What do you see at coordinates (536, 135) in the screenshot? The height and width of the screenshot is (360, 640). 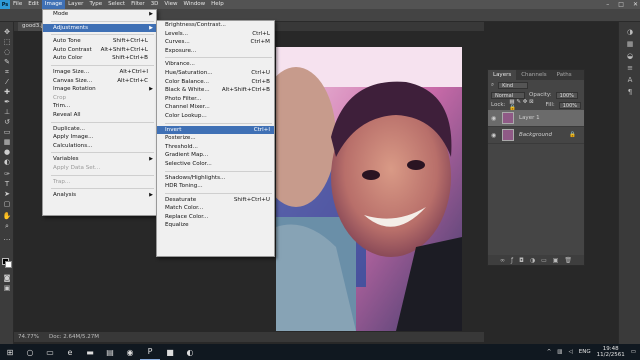 I see `layer-row-background: ◉ Background 🔒` at bounding box center [536, 135].